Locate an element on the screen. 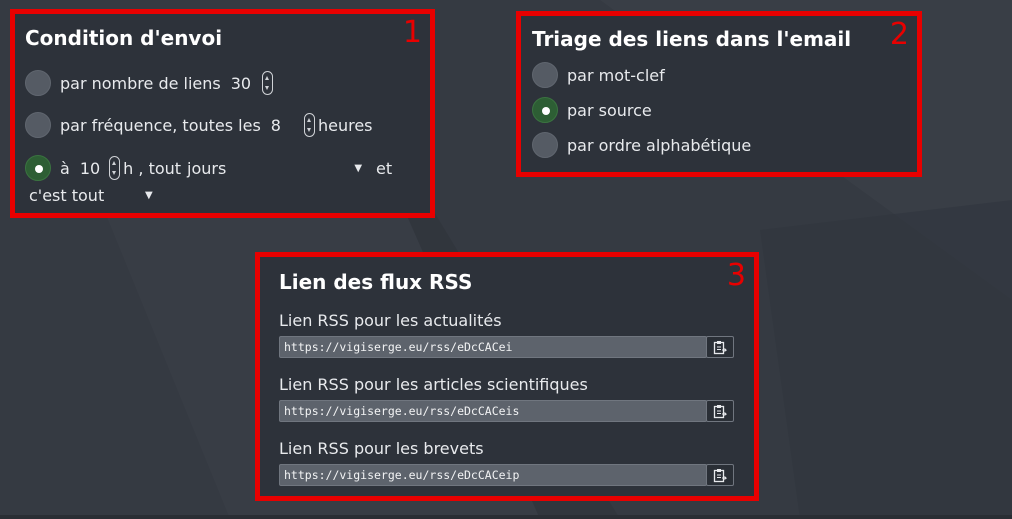 The image size is (1012, 519). option-frequency-label: par fréquence, toutes les is located at coordinates (160, 125).